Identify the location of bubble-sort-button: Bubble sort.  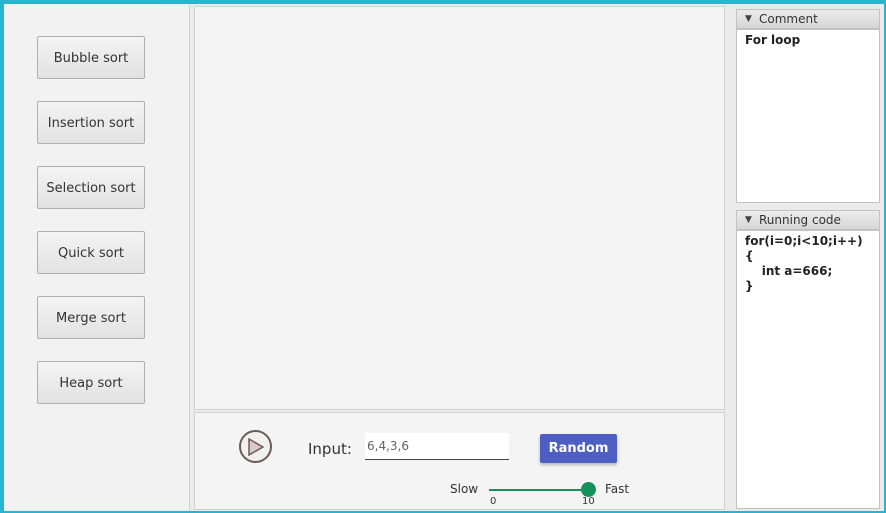
(91, 57).